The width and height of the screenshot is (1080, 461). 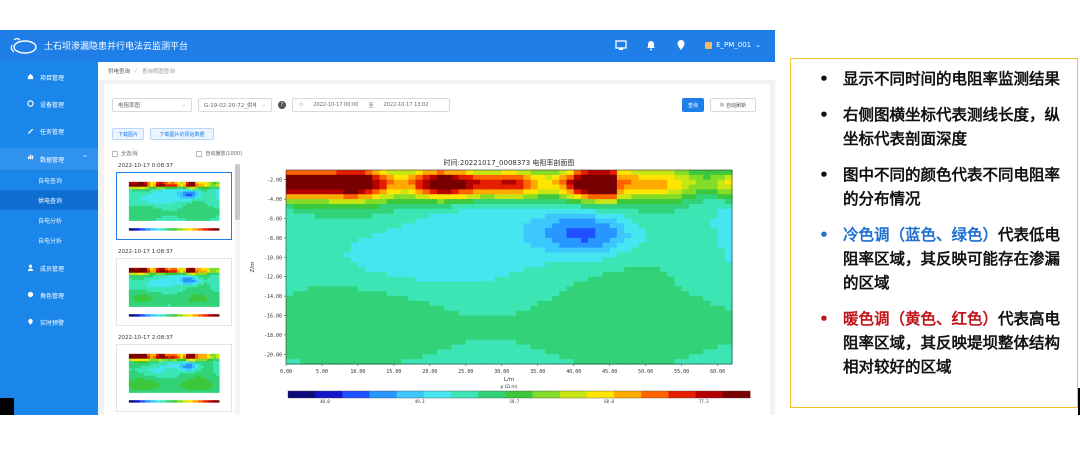 I want to click on sidebar-subitem-self-query: 自电查询, so click(x=49, y=180).